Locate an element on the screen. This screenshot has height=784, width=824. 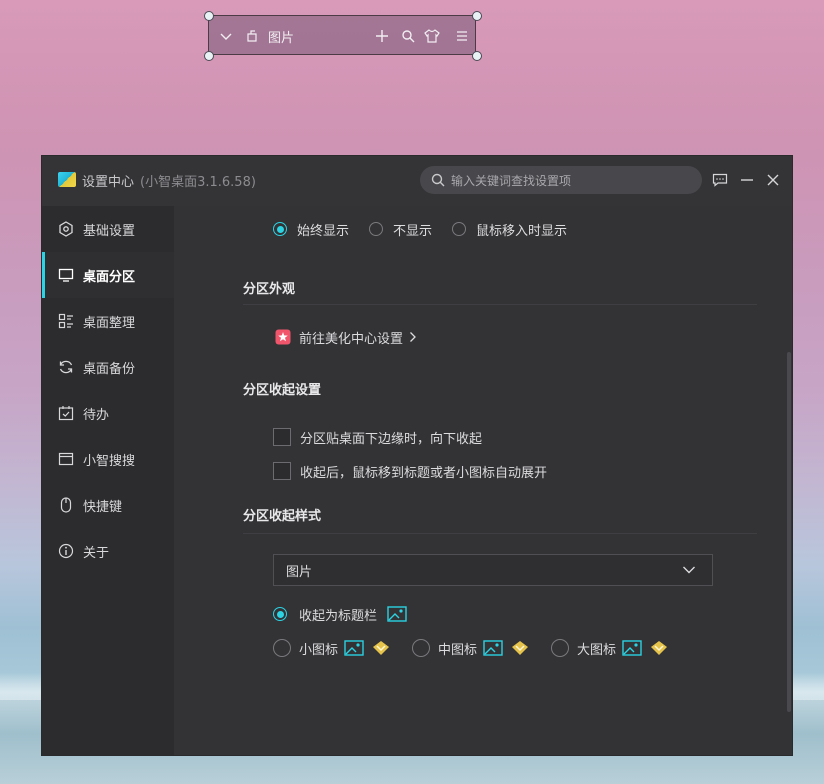
radio-hide is located at coordinates (376, 229).